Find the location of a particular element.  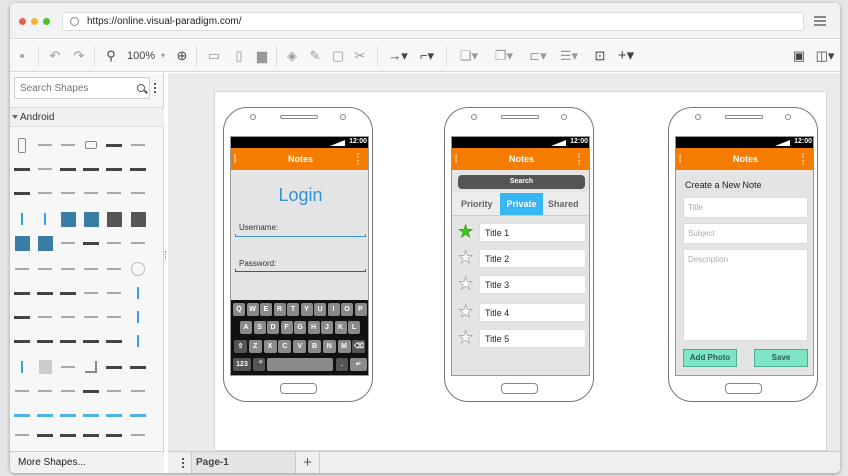

overflow-menu-icon is located at coordinates (358, 159).